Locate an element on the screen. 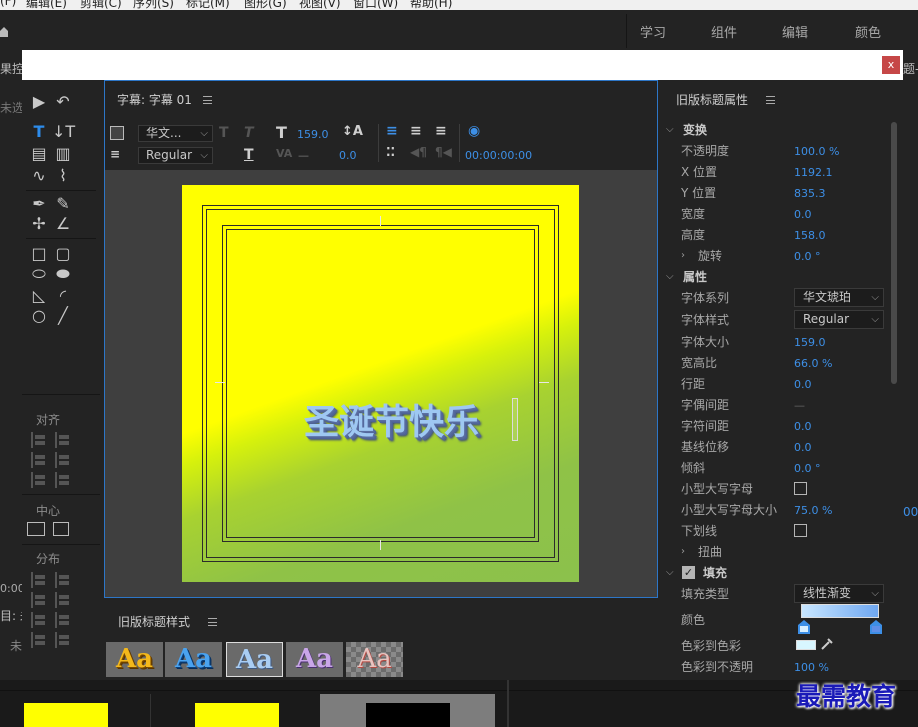 The width and height of the screenshot is (918, 727). gradient-stop-end is located at coordinates (876, 627).